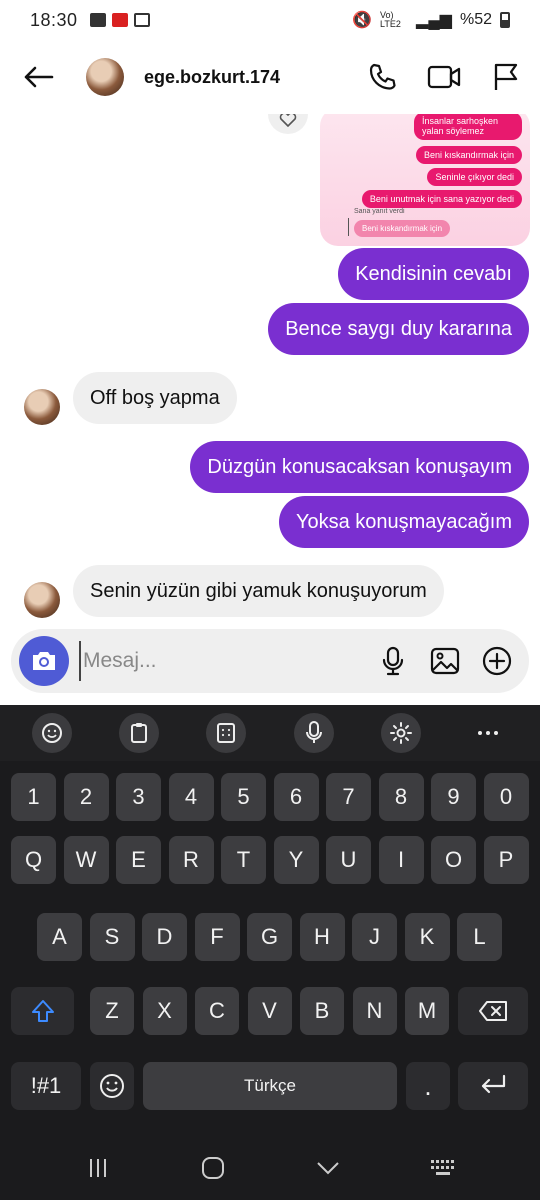 Image resolution: width=540 pixels, height=1200 pixels. Describe the element at coordinates (427, 1011) in the screenshot. I see `key-m: M` at that location.